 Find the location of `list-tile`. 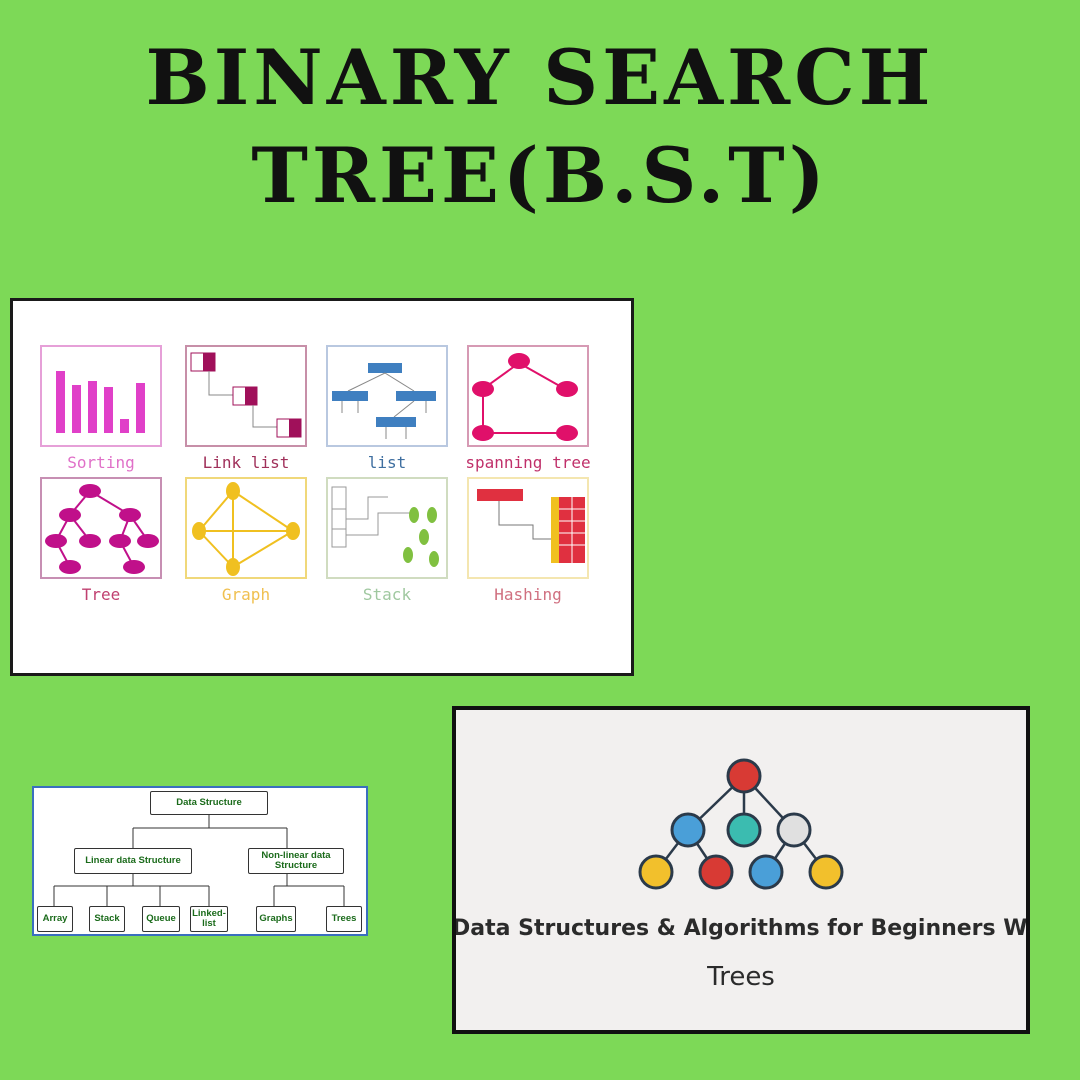

list-tile is located at coordinates (387, 396).